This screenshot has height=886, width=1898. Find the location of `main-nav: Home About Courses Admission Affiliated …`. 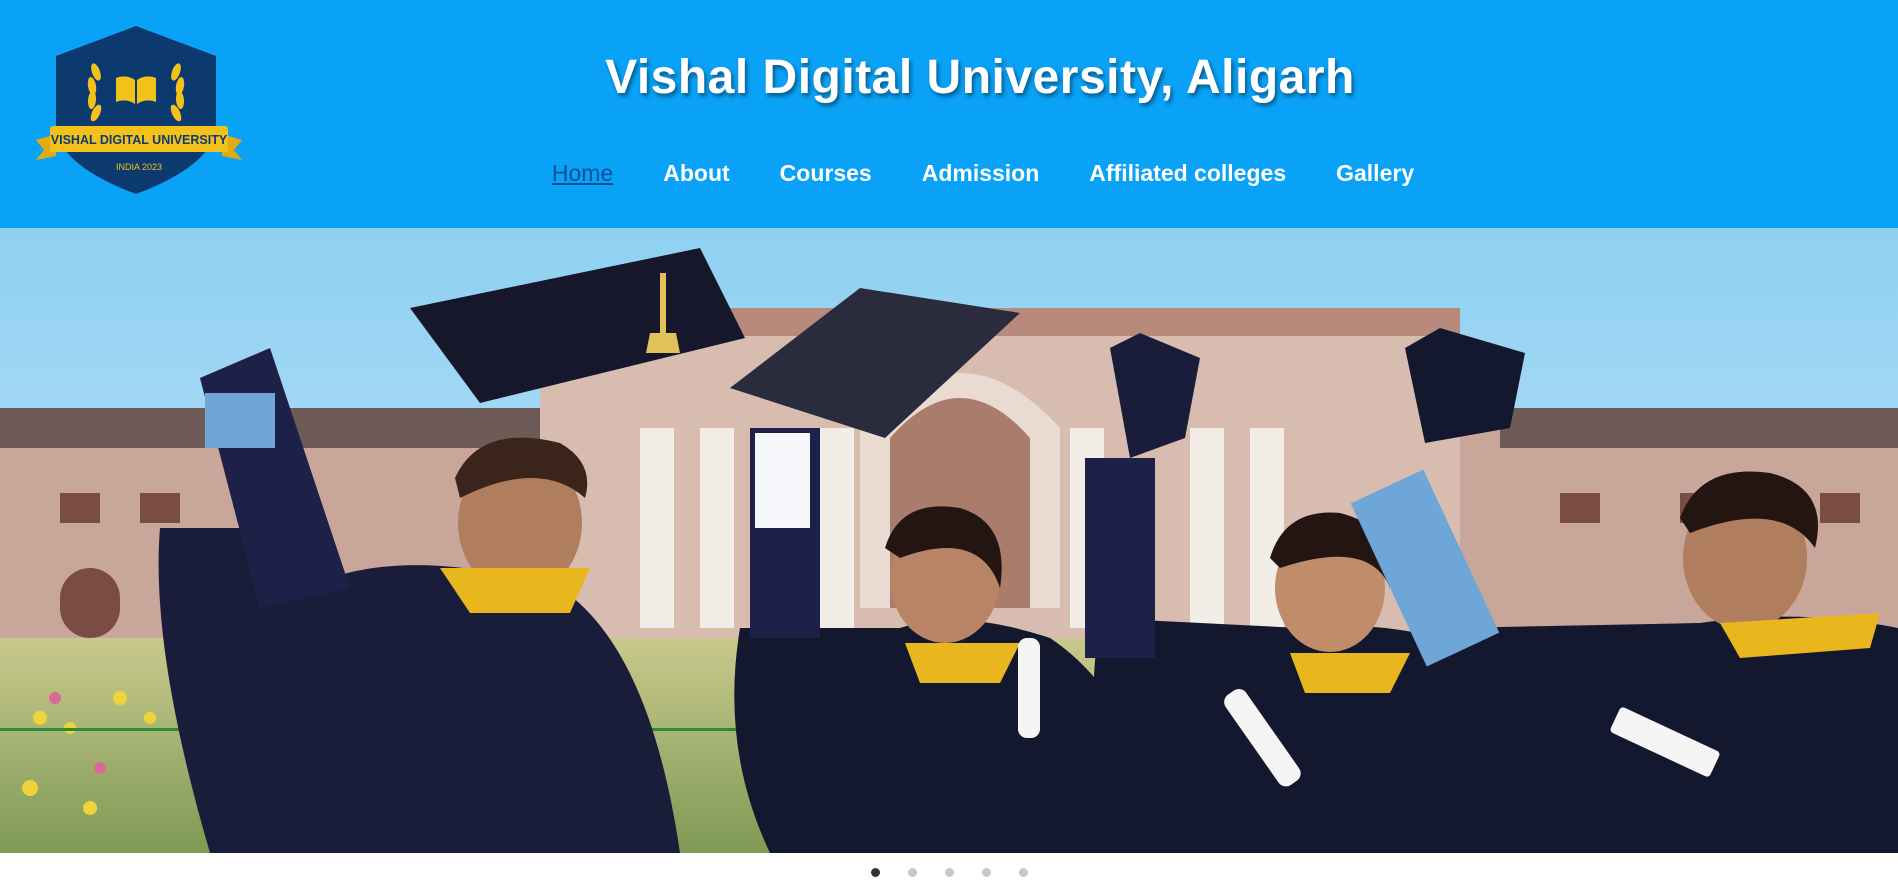

main-nav: Home About Courses Admission Affiliated … is located at coordinates (949, 174).